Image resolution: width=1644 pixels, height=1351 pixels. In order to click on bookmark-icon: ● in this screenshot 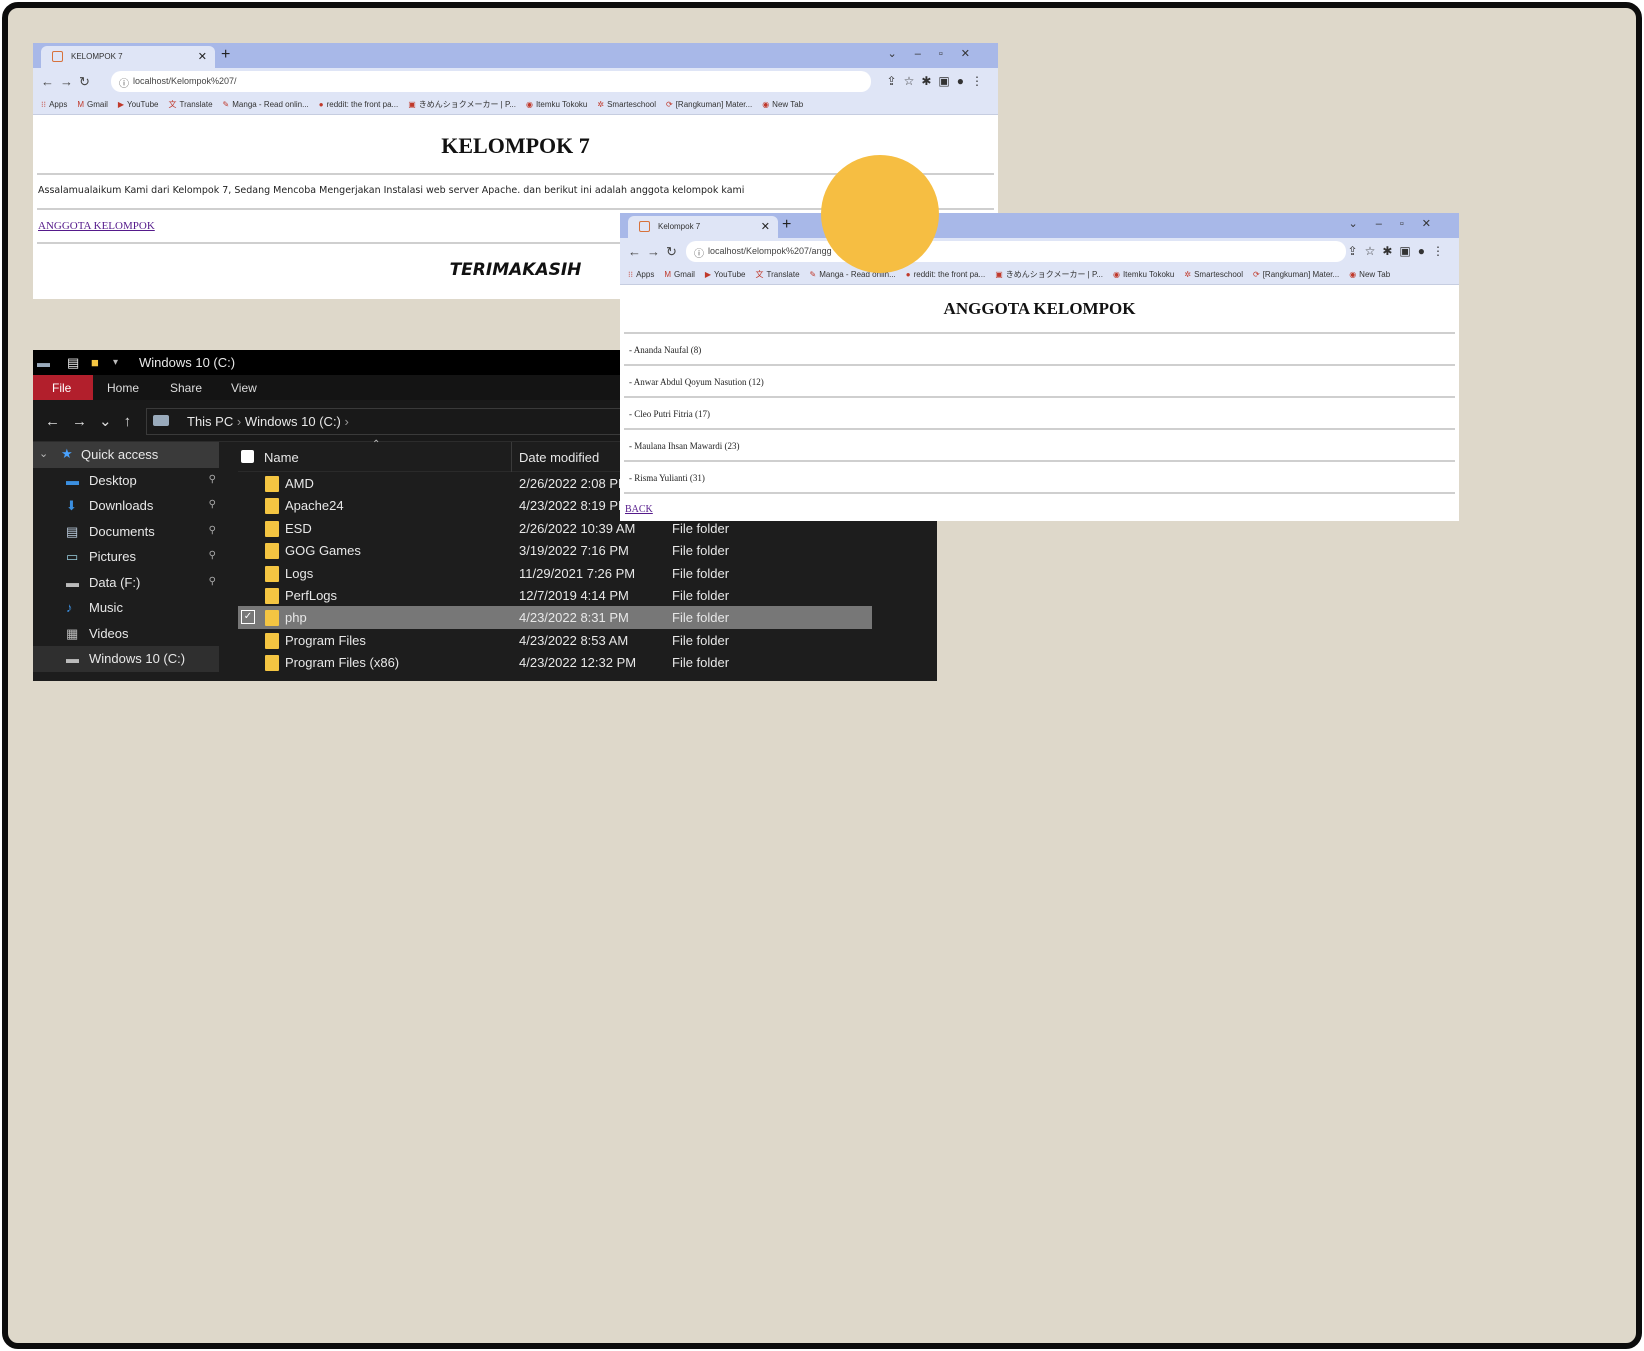, I will do `click(908, 274)`.